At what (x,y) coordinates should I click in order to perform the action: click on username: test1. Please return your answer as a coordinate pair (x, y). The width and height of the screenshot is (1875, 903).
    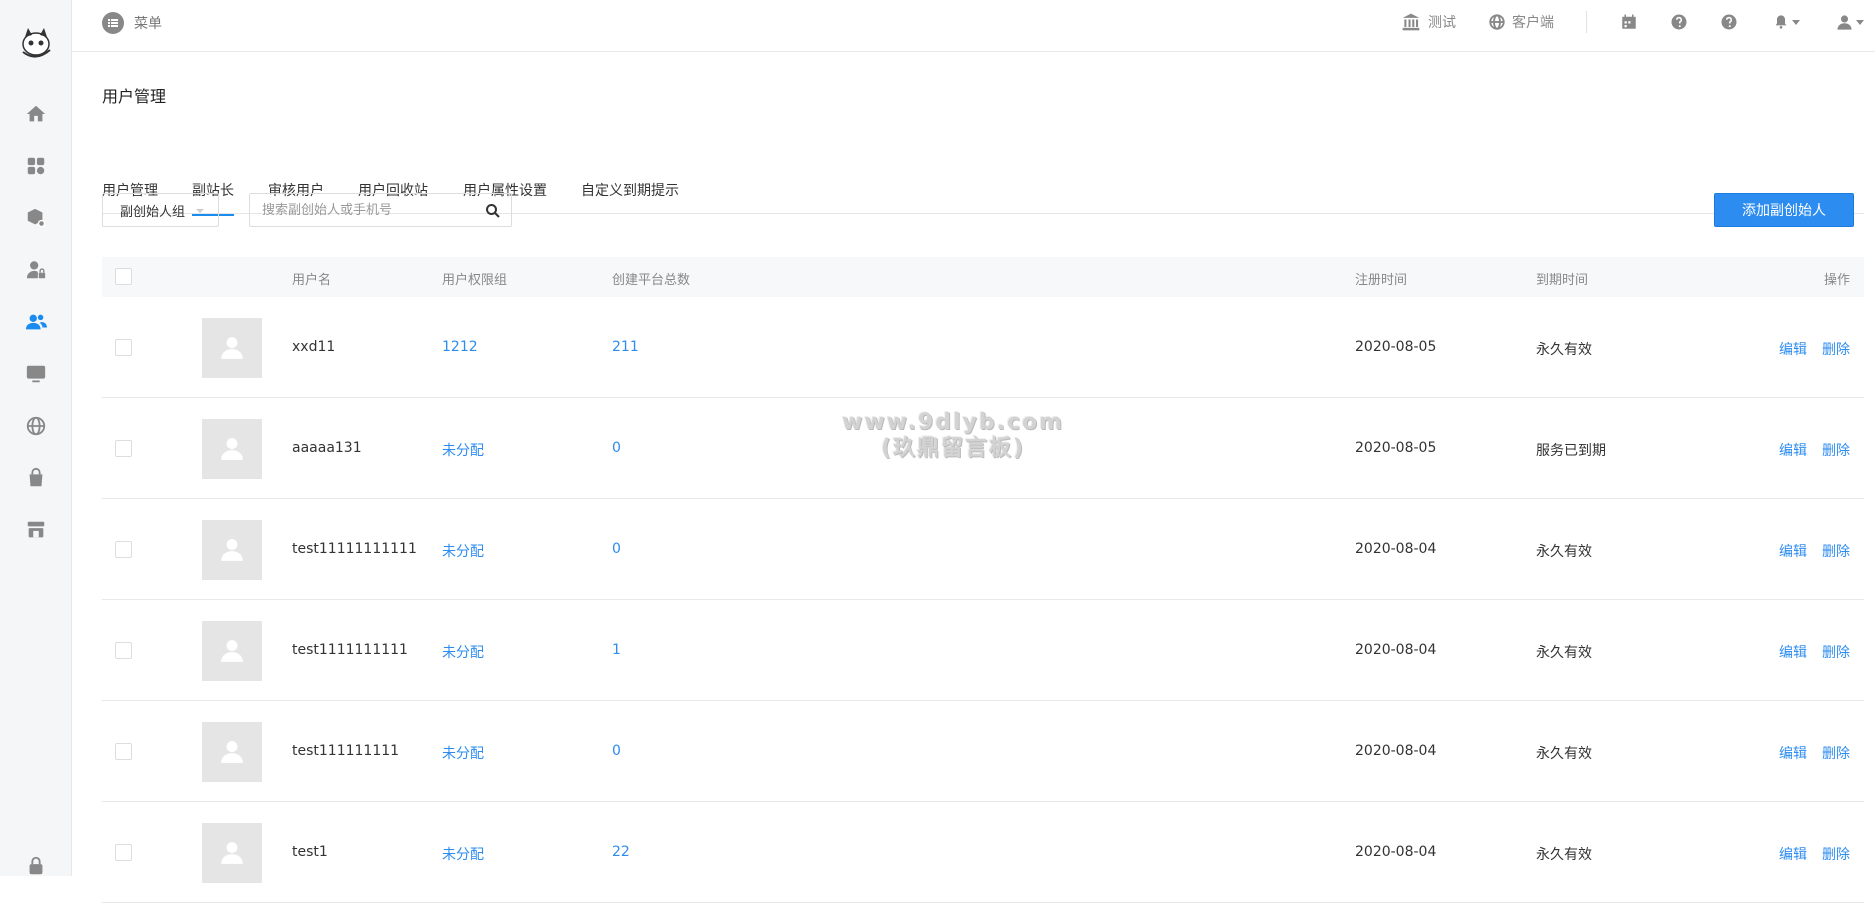
    Looking at the image, I should click on (310, 852).